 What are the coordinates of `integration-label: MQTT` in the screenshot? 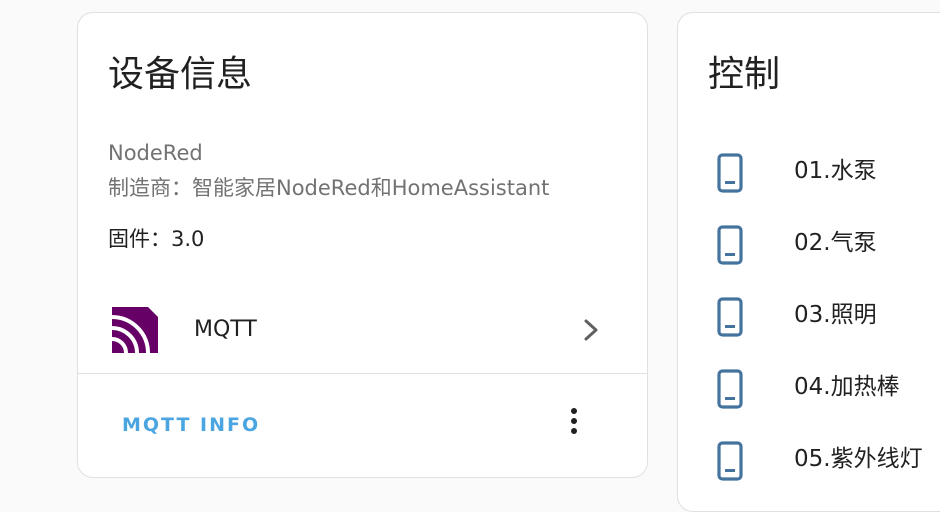 It's located at (225, 329).